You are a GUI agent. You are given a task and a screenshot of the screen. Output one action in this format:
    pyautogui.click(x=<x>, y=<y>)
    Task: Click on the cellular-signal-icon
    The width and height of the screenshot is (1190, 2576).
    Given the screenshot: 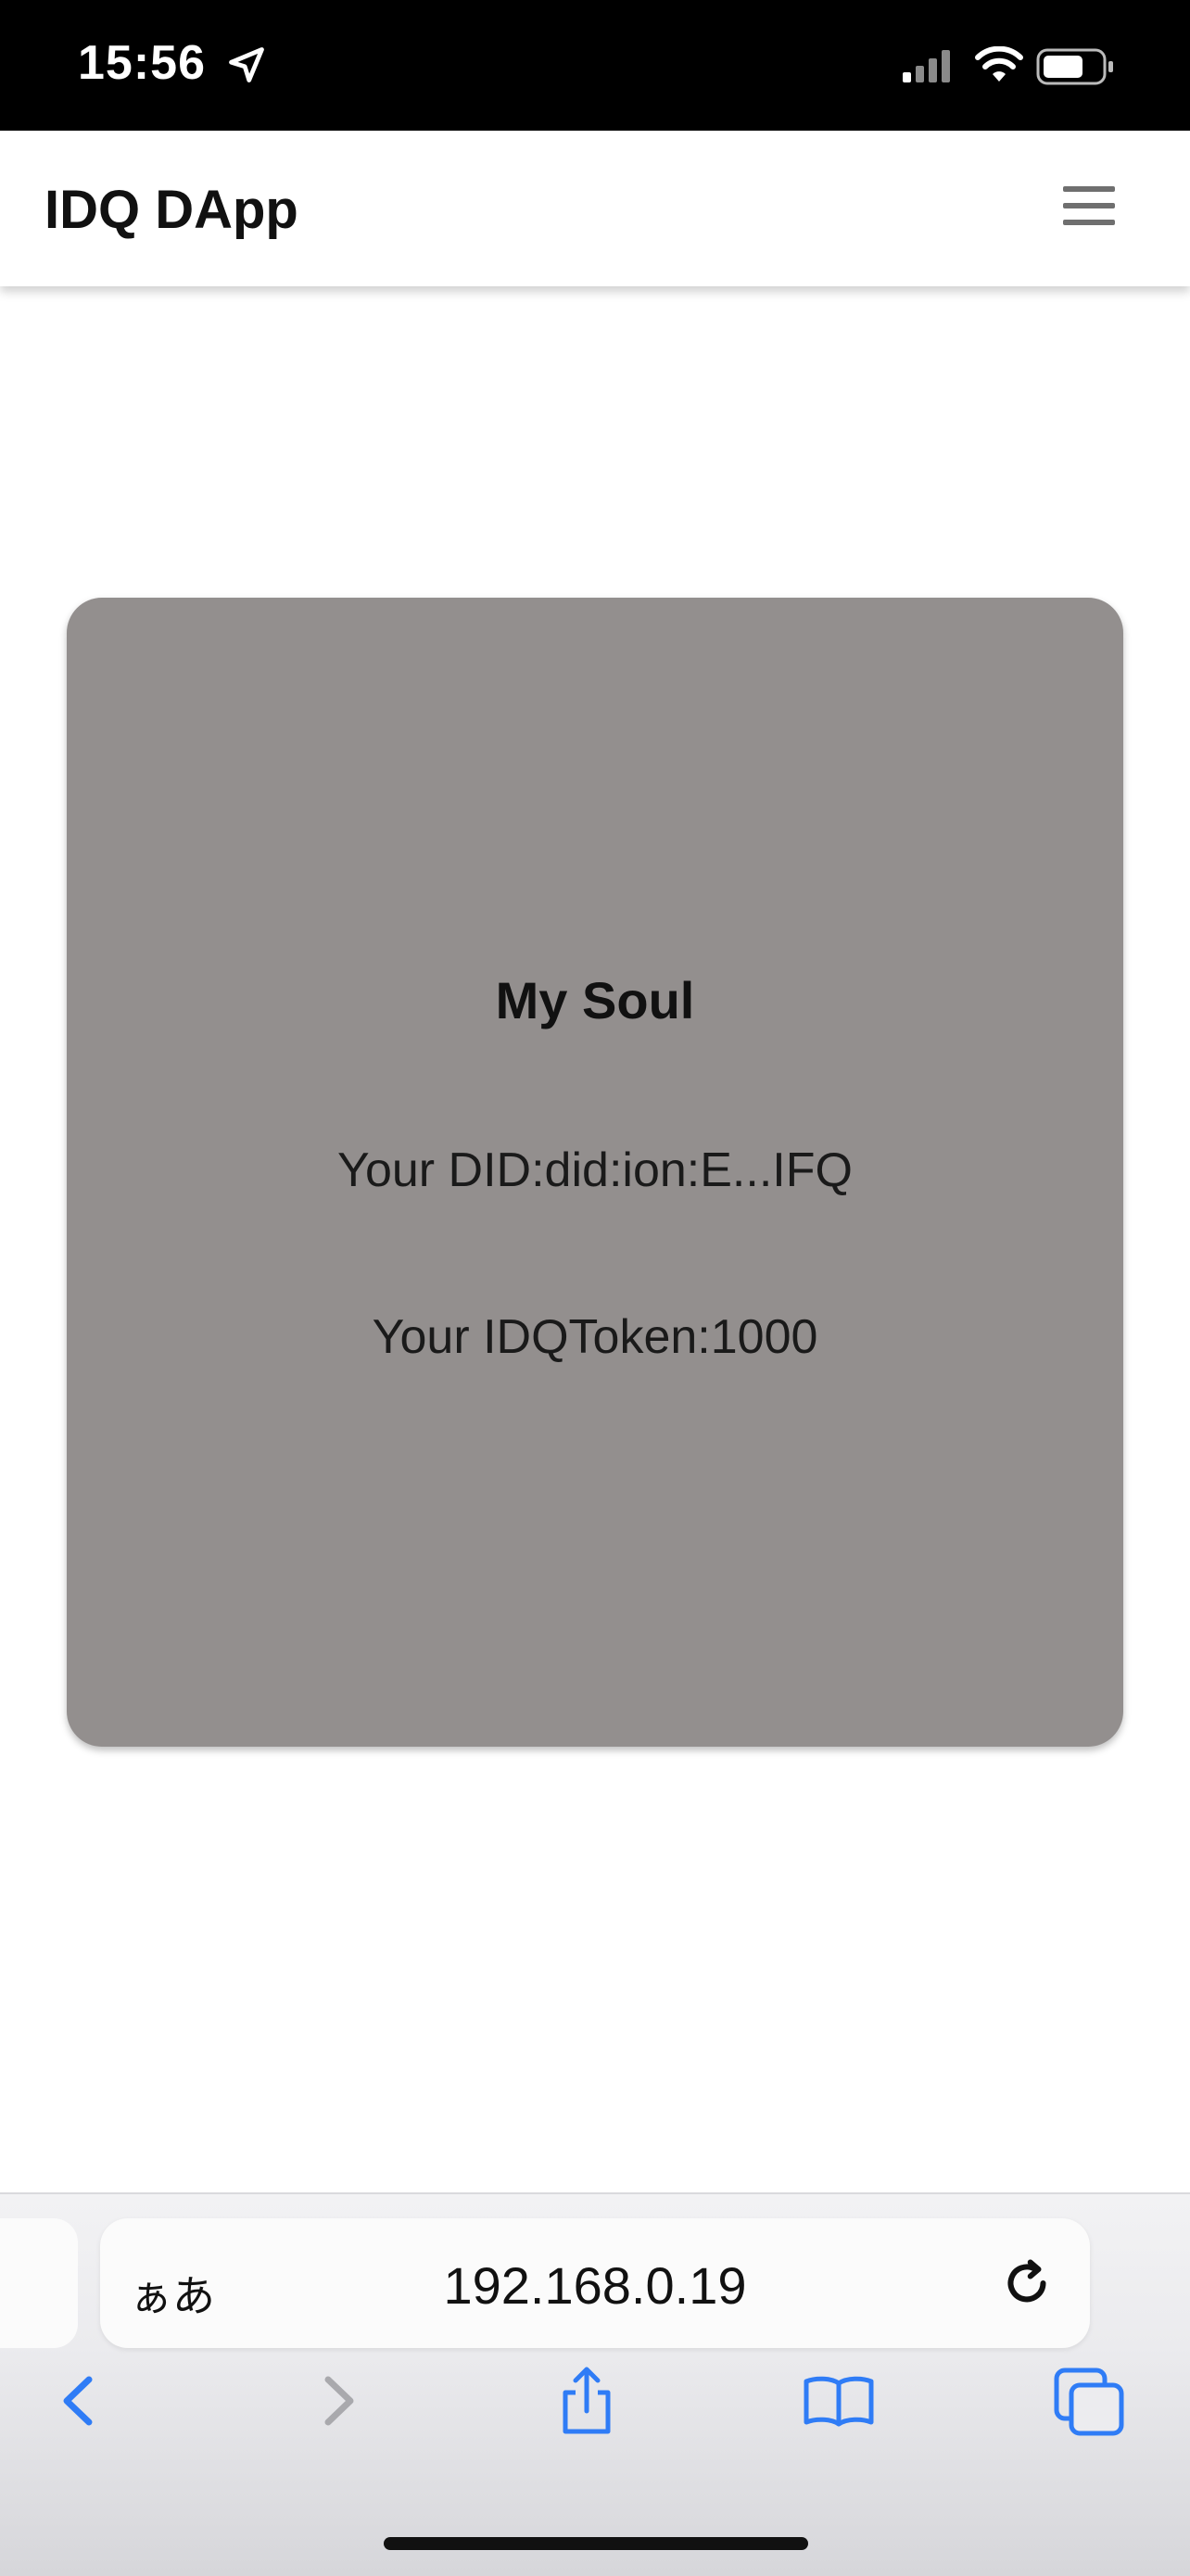 What is the action you would take?
    pyautogui.click(x=926, y=66)
    